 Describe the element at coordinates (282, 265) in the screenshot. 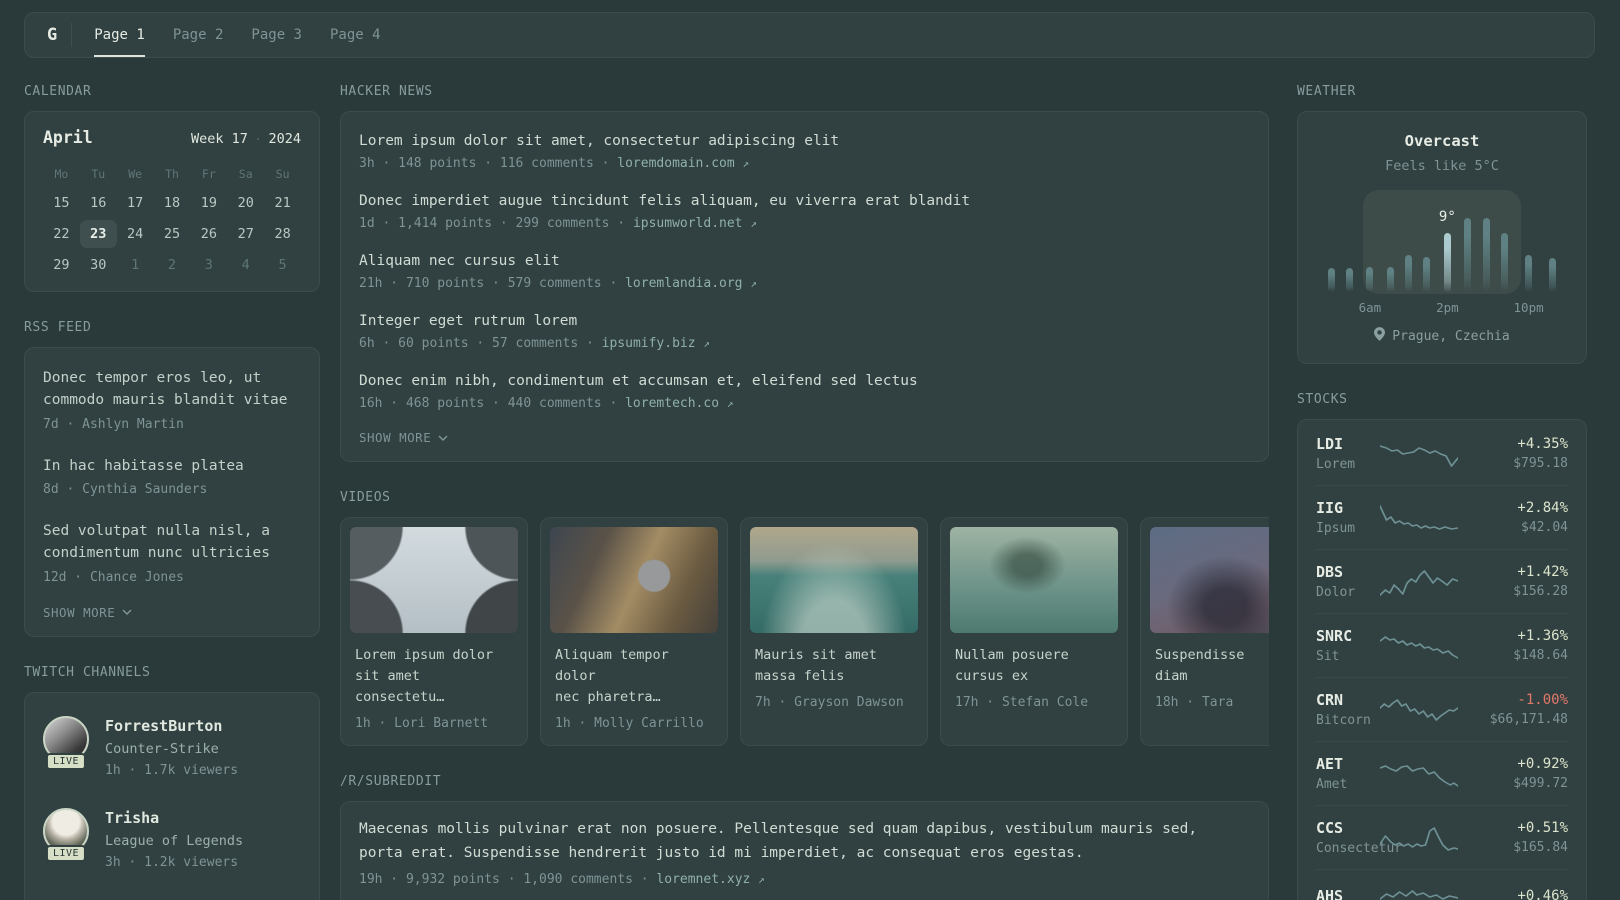

I see `calendar-day: 5` at that location.